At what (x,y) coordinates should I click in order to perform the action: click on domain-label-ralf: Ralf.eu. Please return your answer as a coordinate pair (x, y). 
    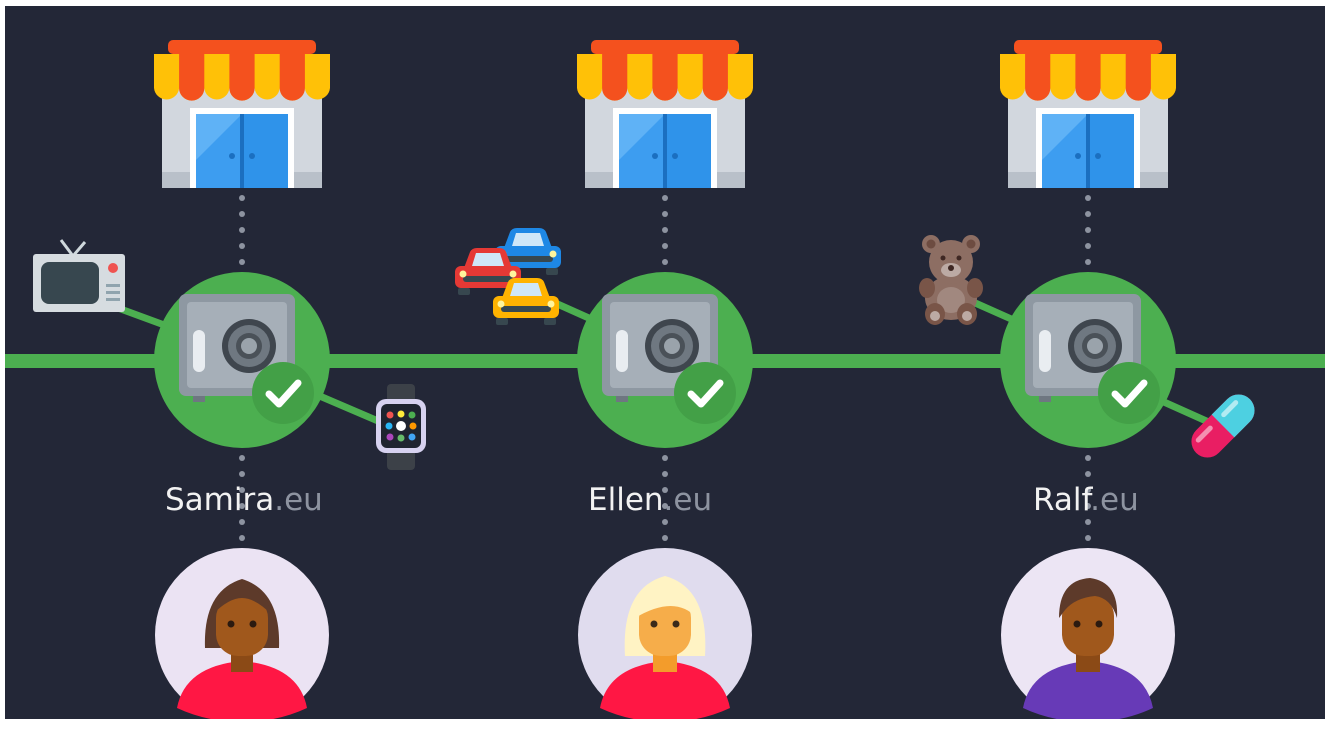
    Looking at the image, I should click on (1086, 500).